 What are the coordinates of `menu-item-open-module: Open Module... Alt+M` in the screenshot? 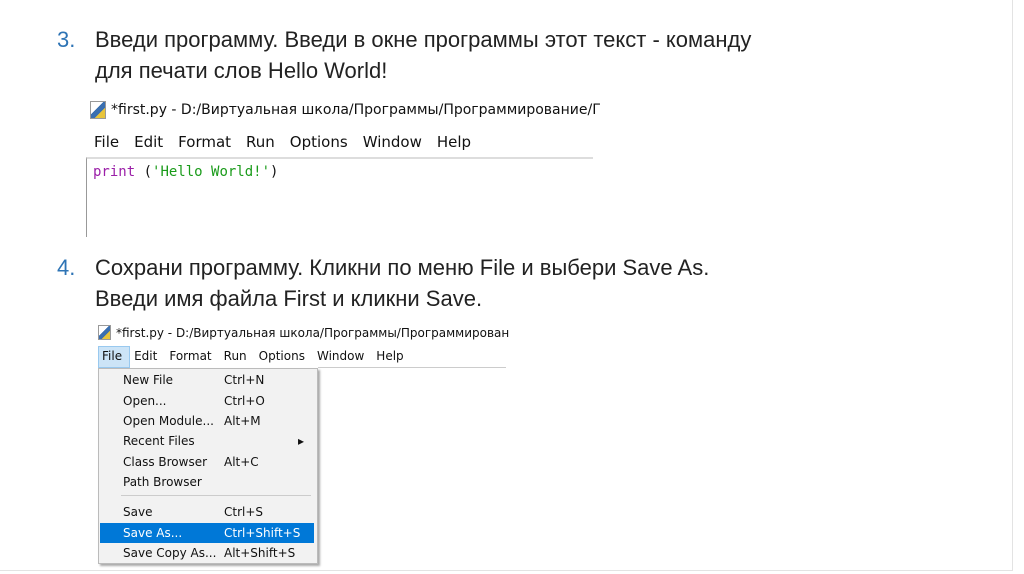 It's located at (207, 421).